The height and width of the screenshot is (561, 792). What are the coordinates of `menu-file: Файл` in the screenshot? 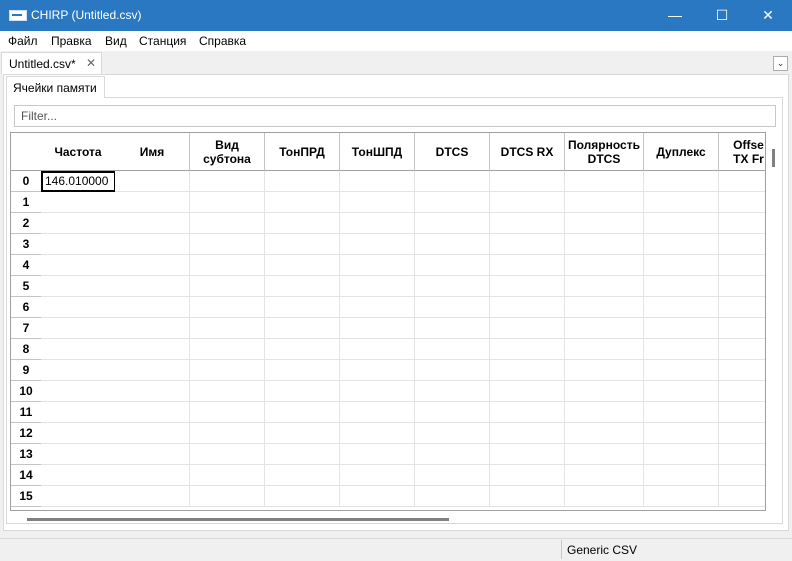 It's located at (23, 41).